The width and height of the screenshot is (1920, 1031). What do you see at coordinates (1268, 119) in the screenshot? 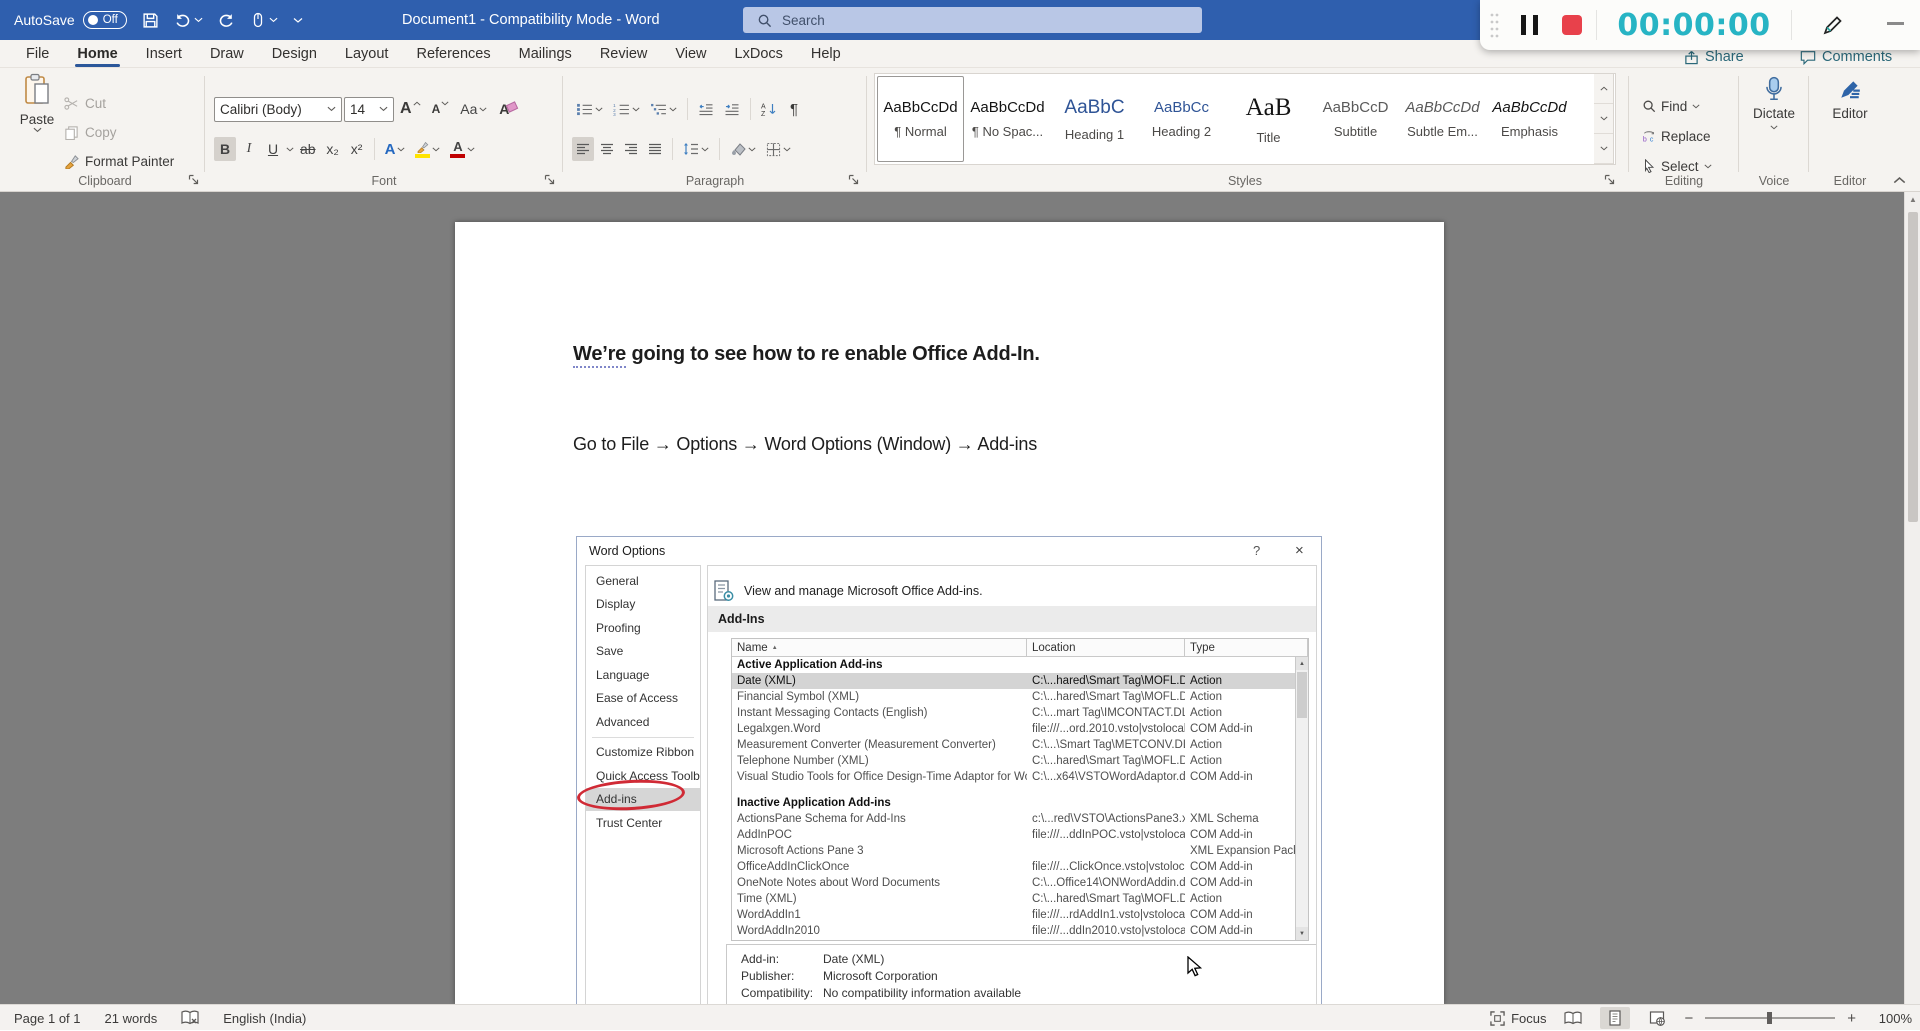
I see `style-title: AaB Title` at bounding box center [1268, 119].